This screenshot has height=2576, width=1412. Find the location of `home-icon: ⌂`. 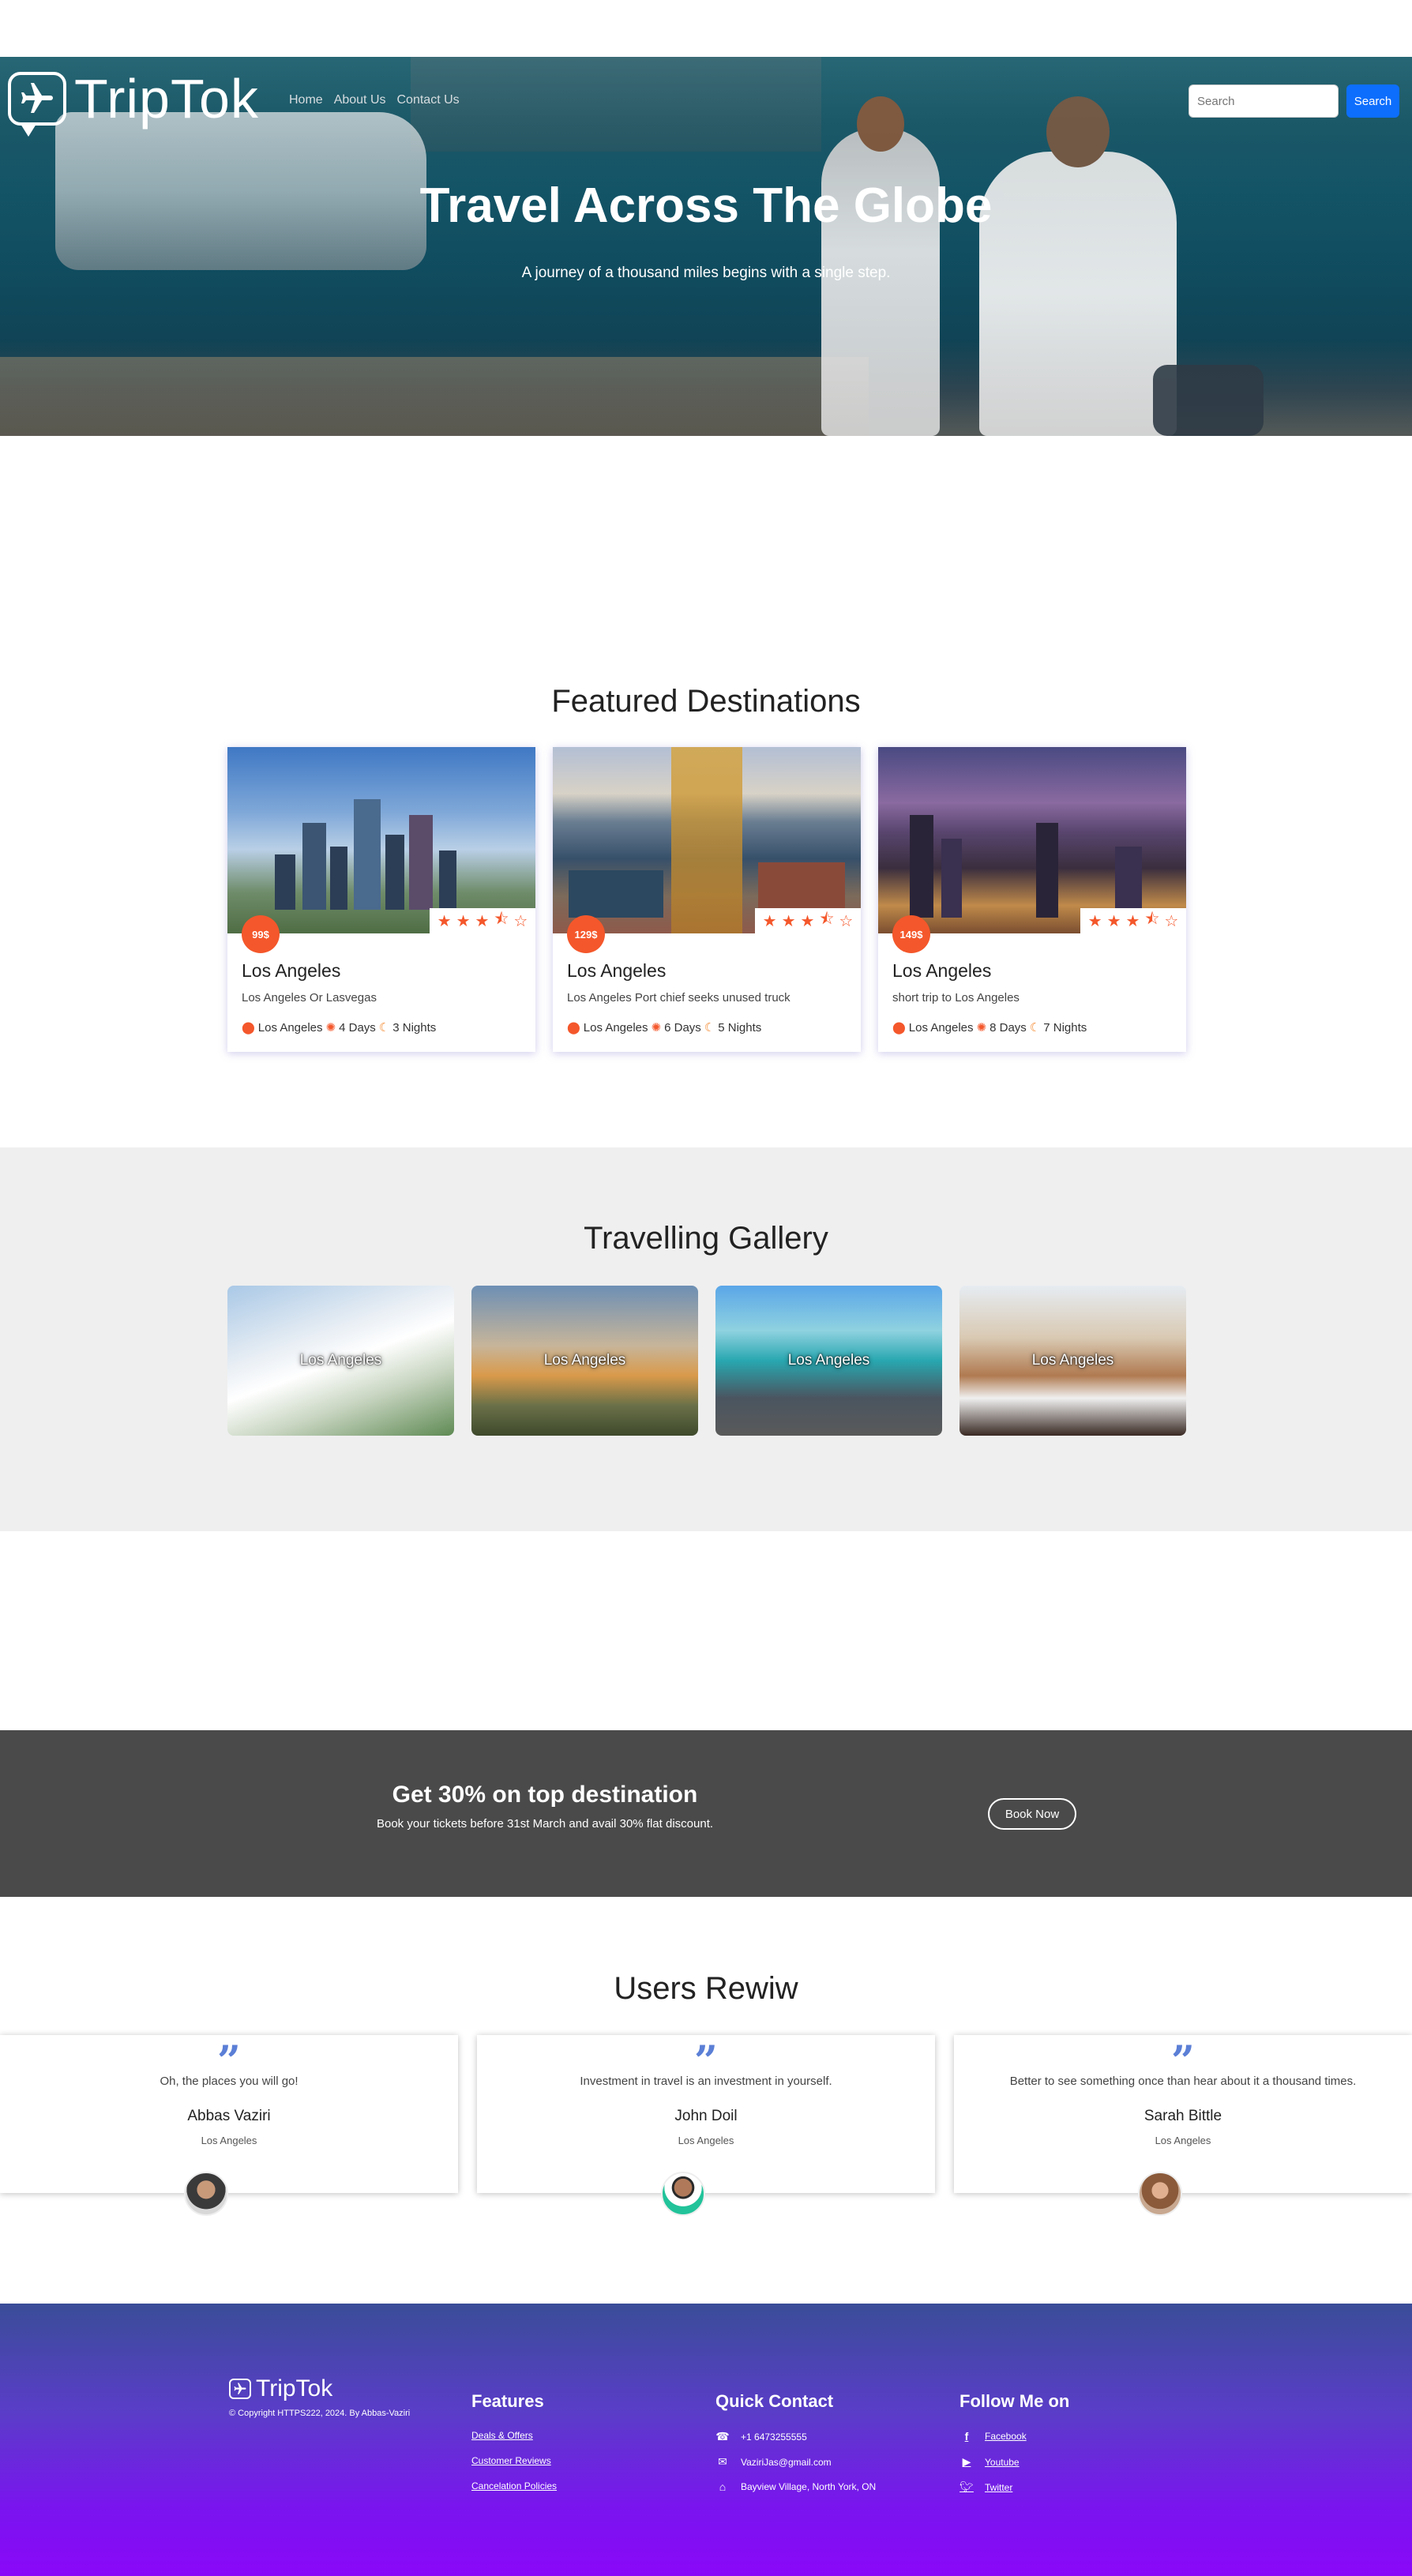

home-icon: ⌂ is located at coordinates (723, 2486).